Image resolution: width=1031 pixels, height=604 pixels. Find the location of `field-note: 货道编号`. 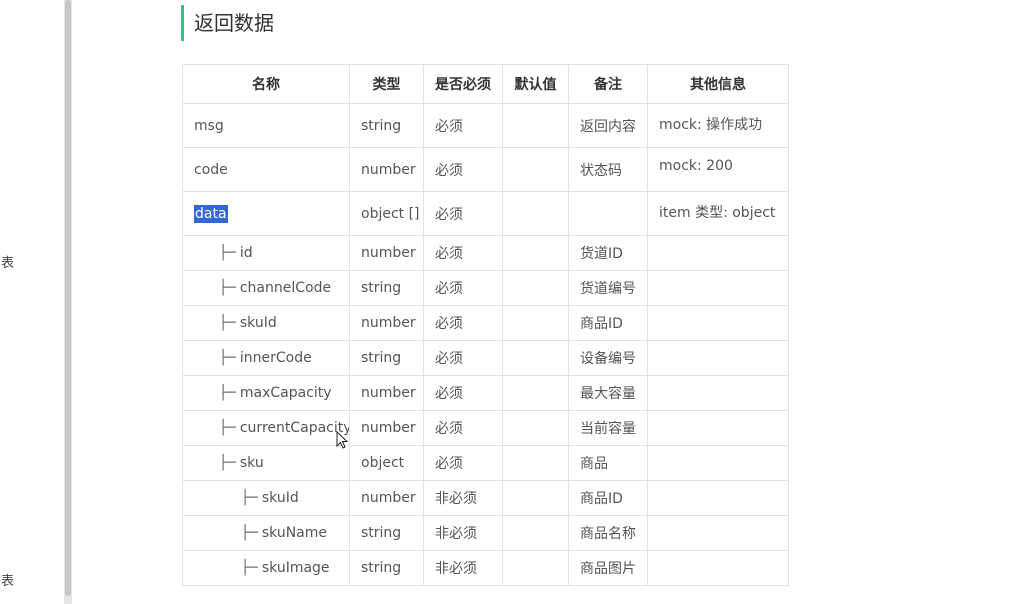

field-note: 货道编号 is located at coordinates (608, 288).